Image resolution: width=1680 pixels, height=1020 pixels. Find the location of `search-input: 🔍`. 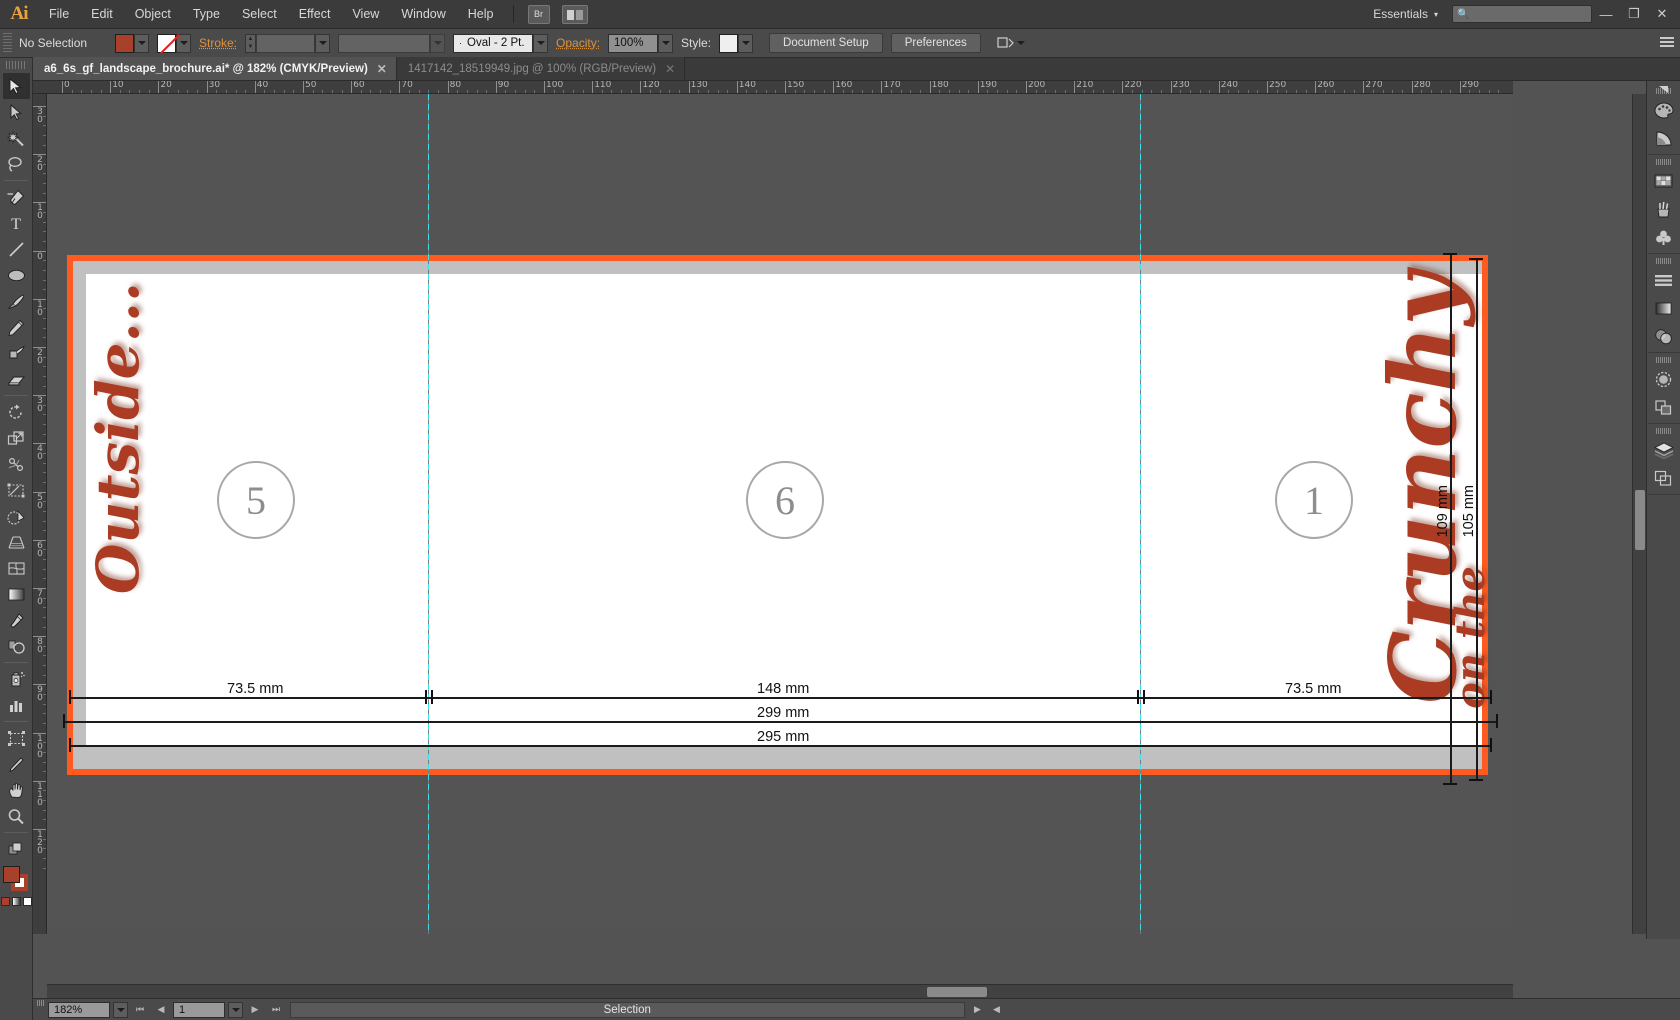

search-input: 🔍 is located at coordinates (1522, 14).